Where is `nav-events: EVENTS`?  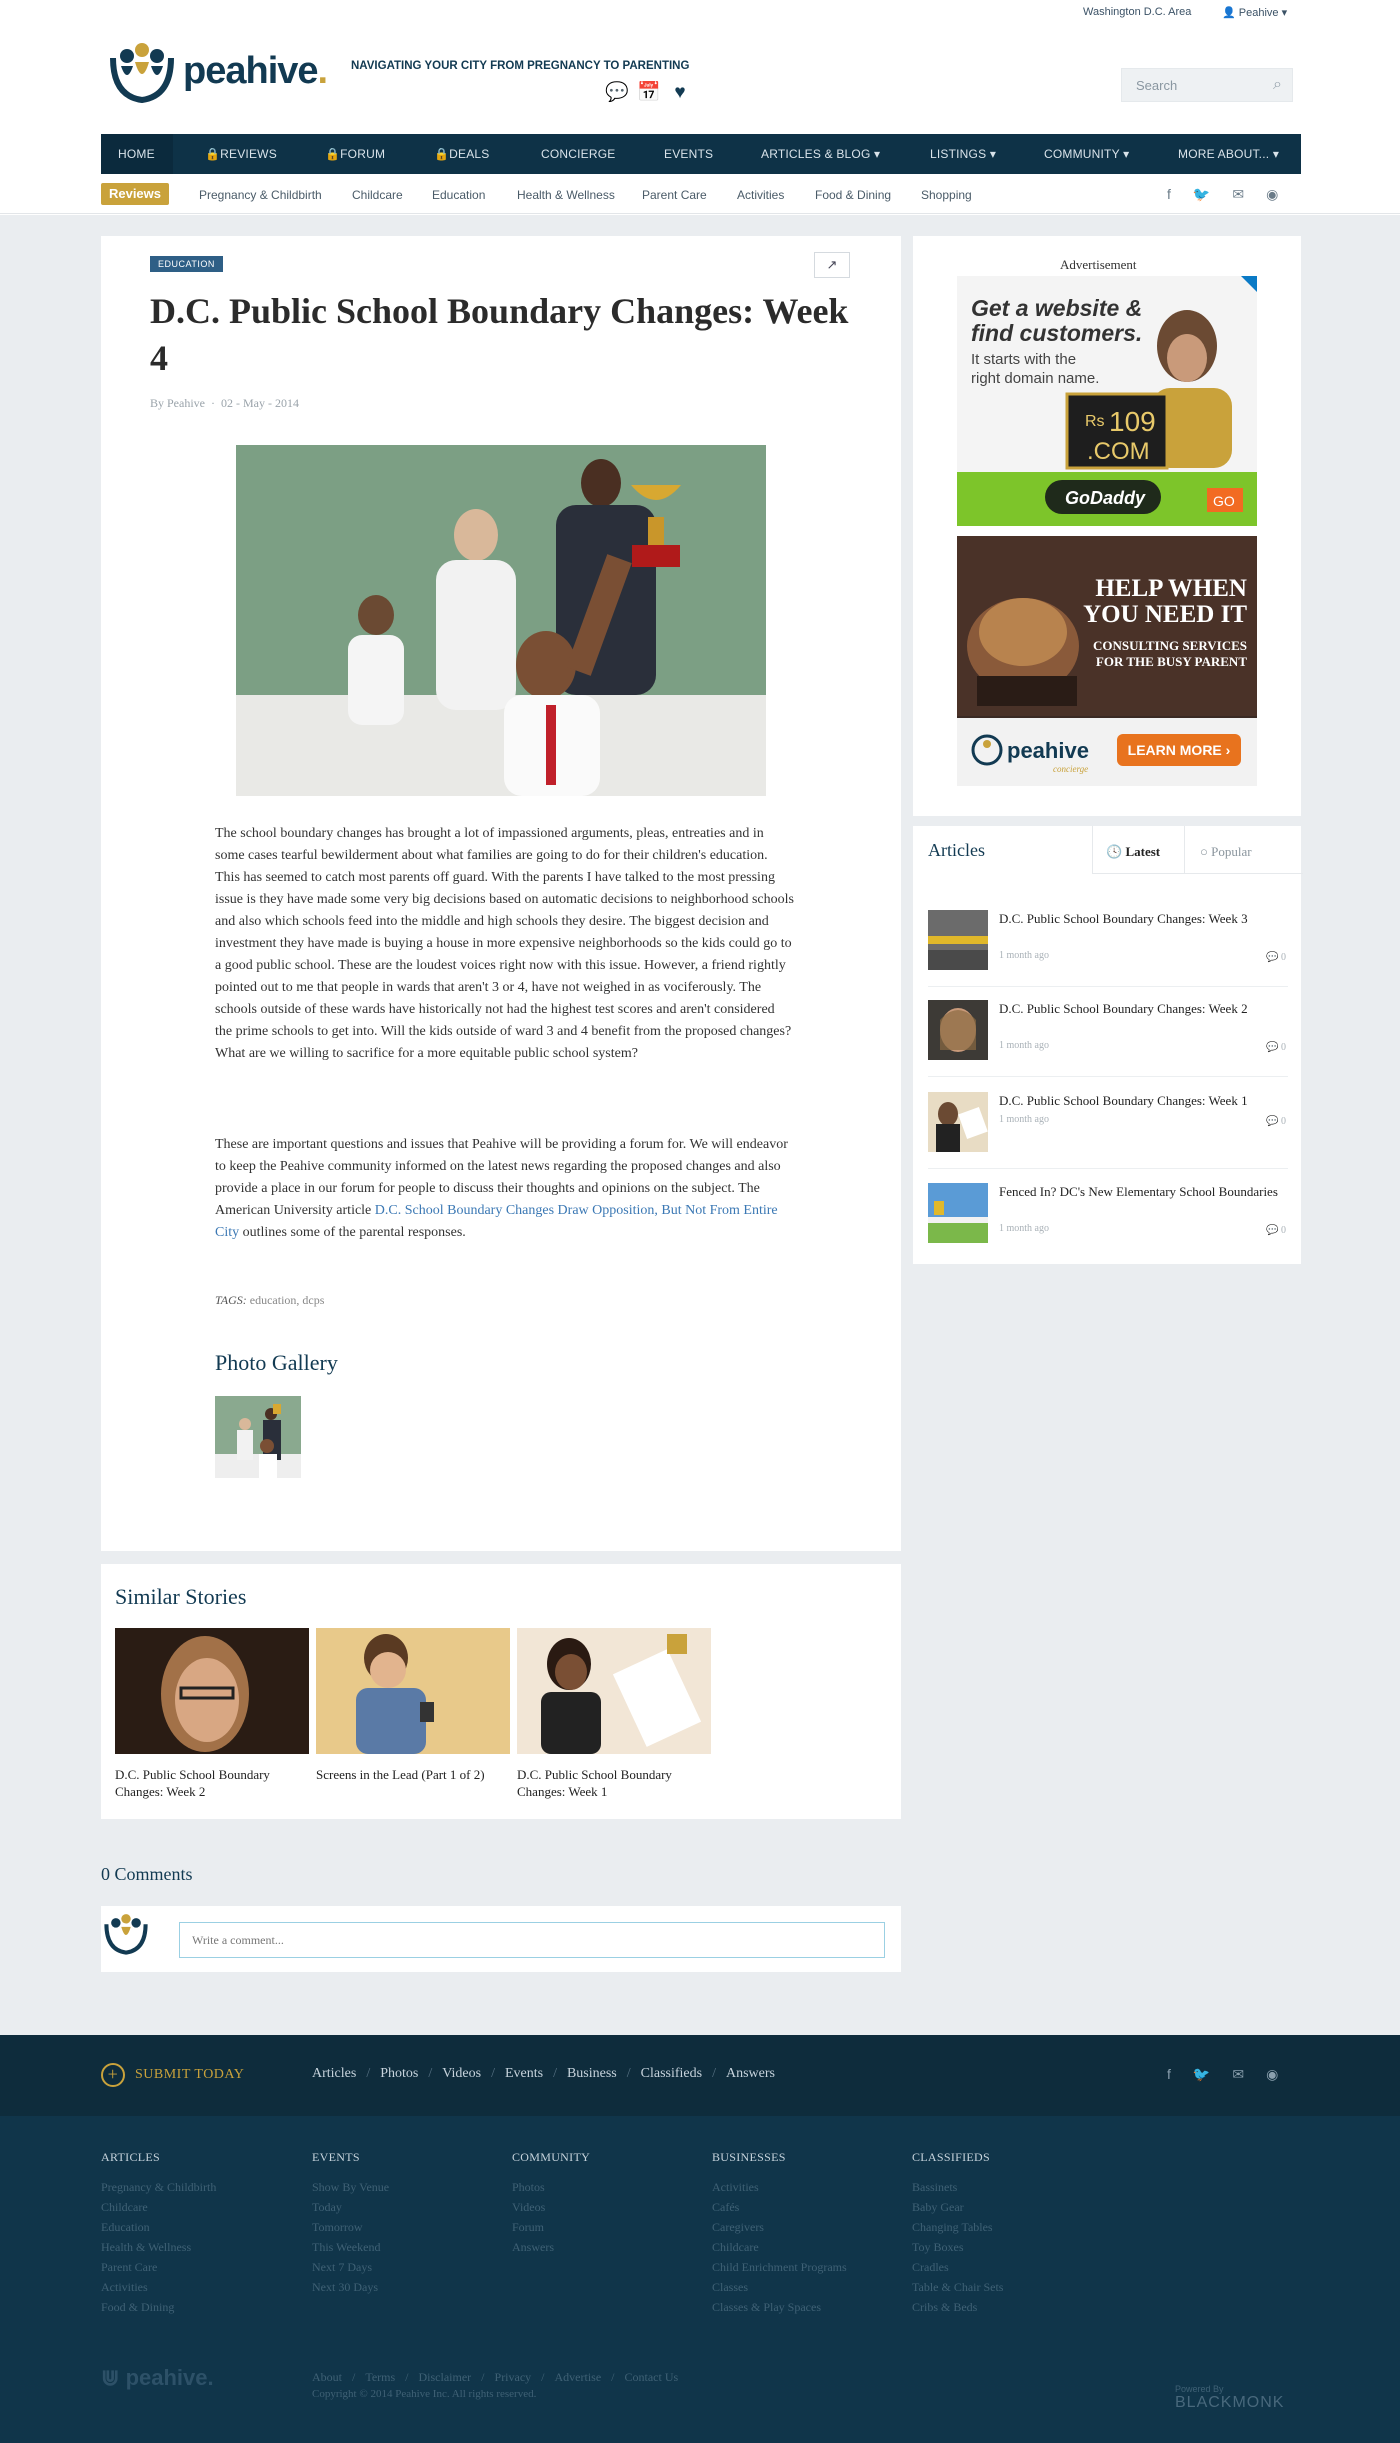 nav-events: EVENTS is located at coordinates (688, 154).